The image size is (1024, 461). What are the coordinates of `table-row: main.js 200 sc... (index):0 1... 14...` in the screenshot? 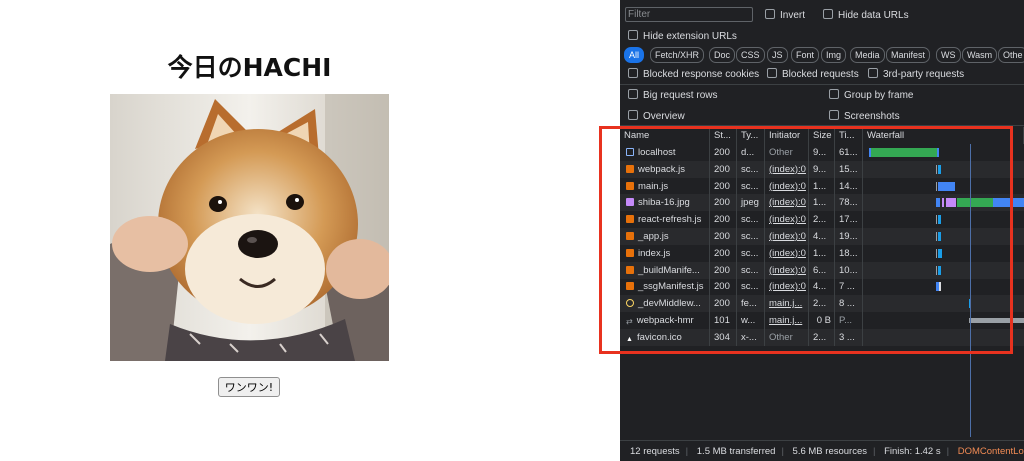 It's located at (822, 186).